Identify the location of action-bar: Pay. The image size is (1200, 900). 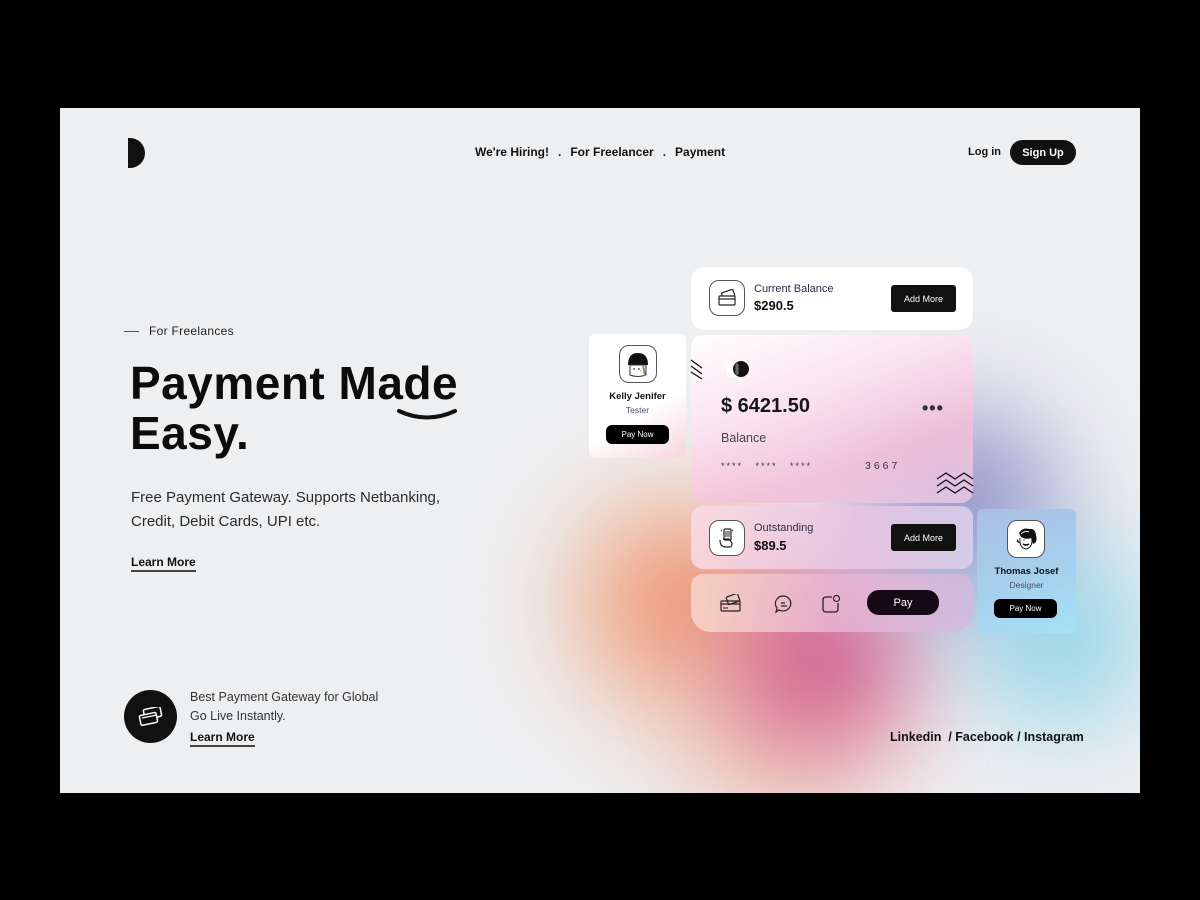
(832, 603).